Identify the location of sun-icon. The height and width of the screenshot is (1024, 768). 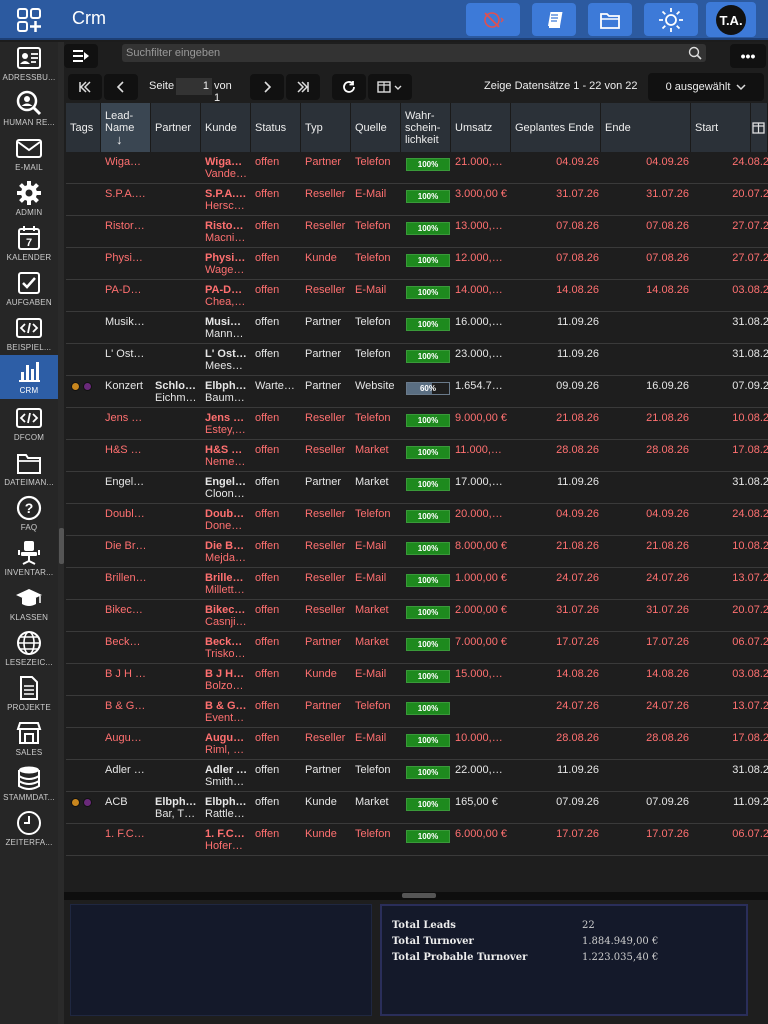
(671, 19).